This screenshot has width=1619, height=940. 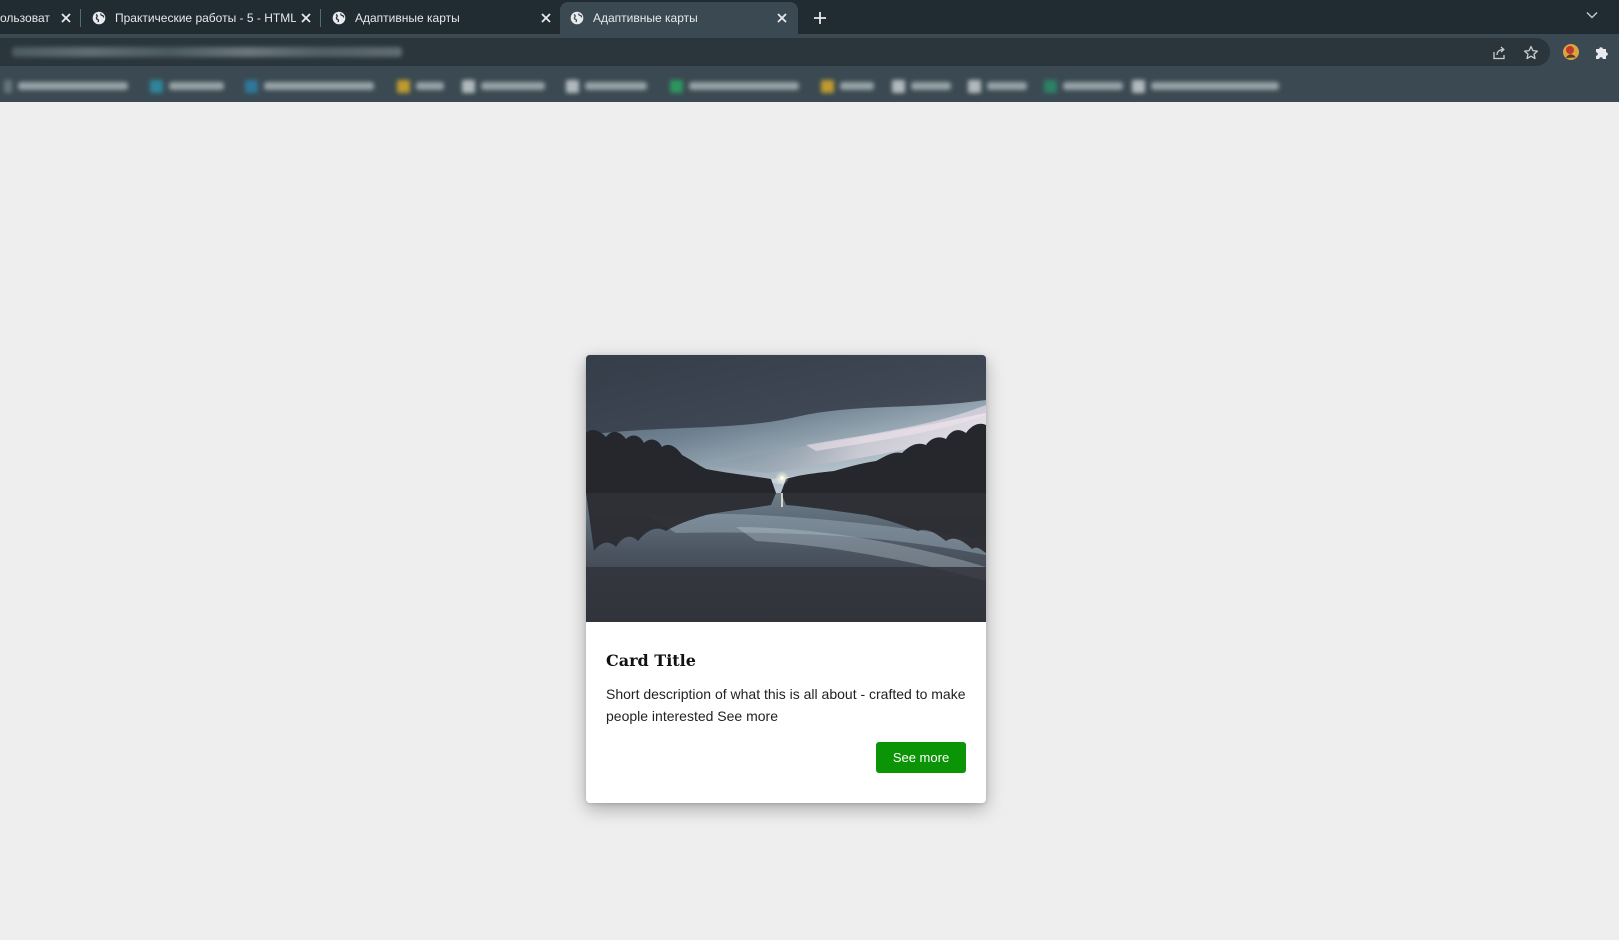 I want to click on browser-toolbar, so click(x=809, y=52).